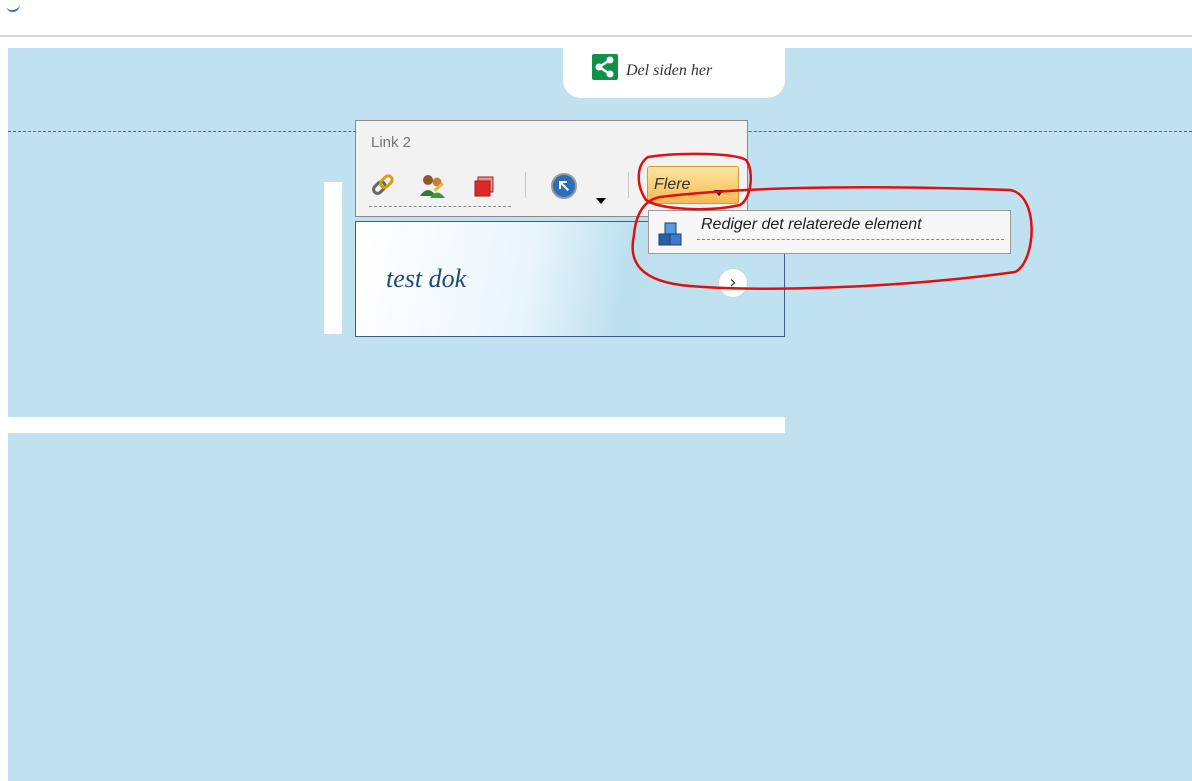 The height and width of the screenshot is (781, 1192). Describe the element at coordinates (719, 193) in the screenshot. I see `more-caret-icon` at that location.